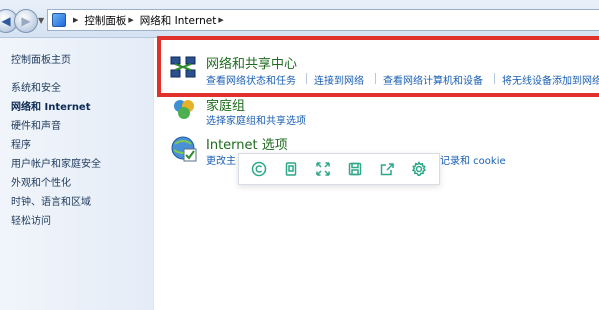  Describe the element at coordinates (221, 159) in the screenshot. I see `change-homepage-link: 更改主` at that location.